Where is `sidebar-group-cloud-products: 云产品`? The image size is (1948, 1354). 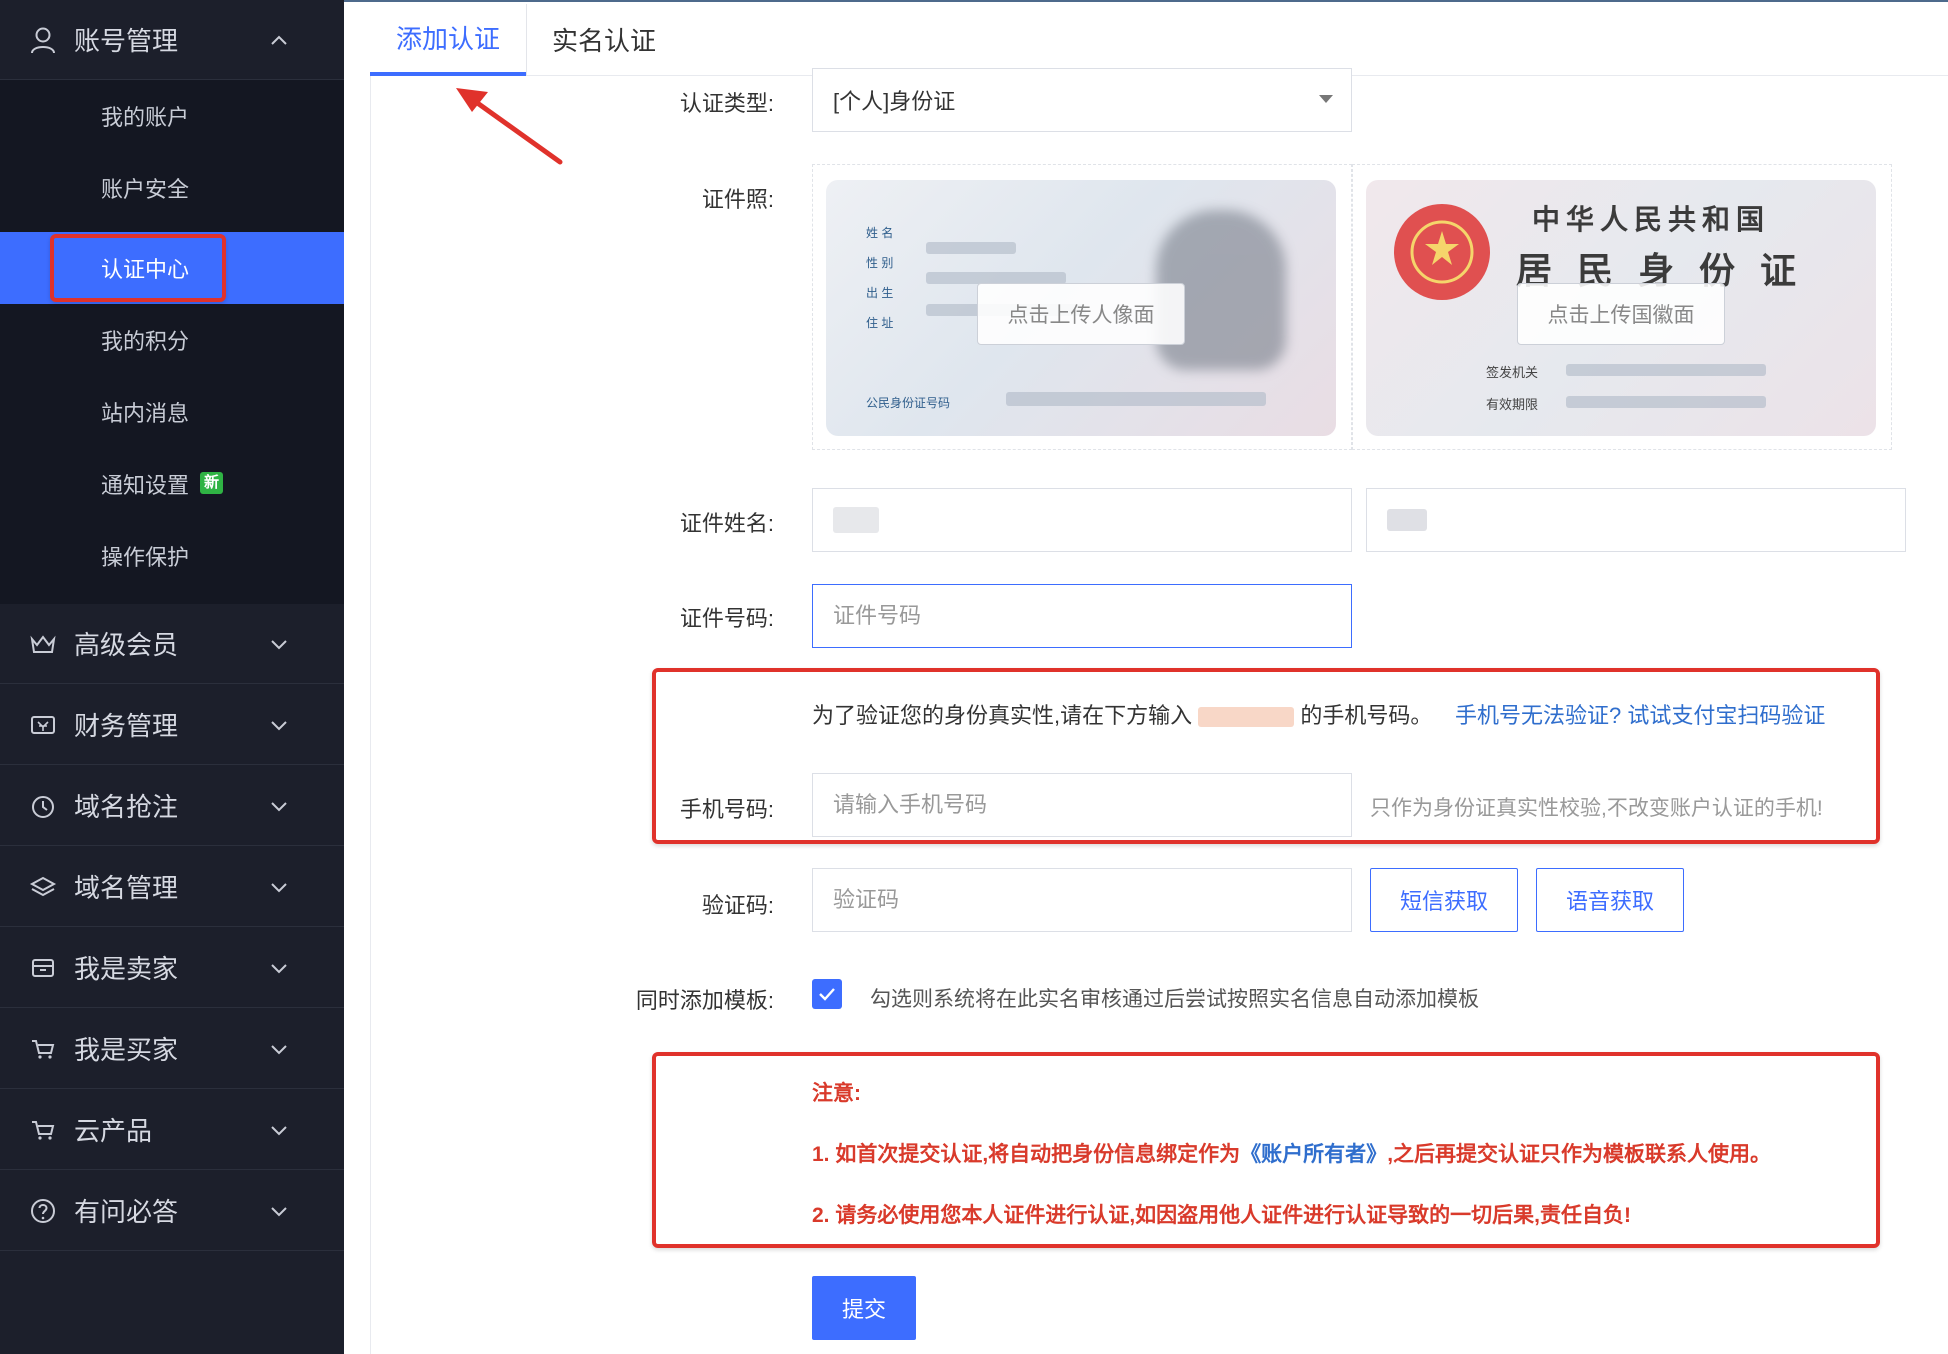
sidebar-group-cloud-products: 云产品 is located at coordinates (172, 1130).